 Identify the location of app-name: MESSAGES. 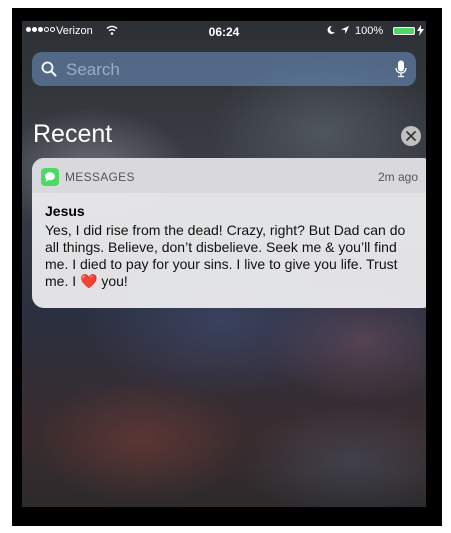
(100, 177).